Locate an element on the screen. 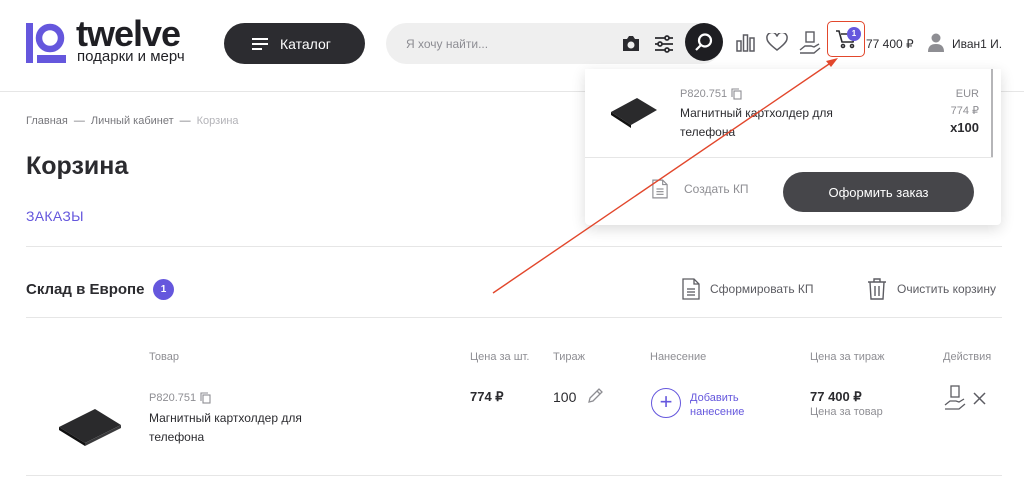 This screenshot has width=1024, height=496. heart-icon is located at coordinates (777, 42).